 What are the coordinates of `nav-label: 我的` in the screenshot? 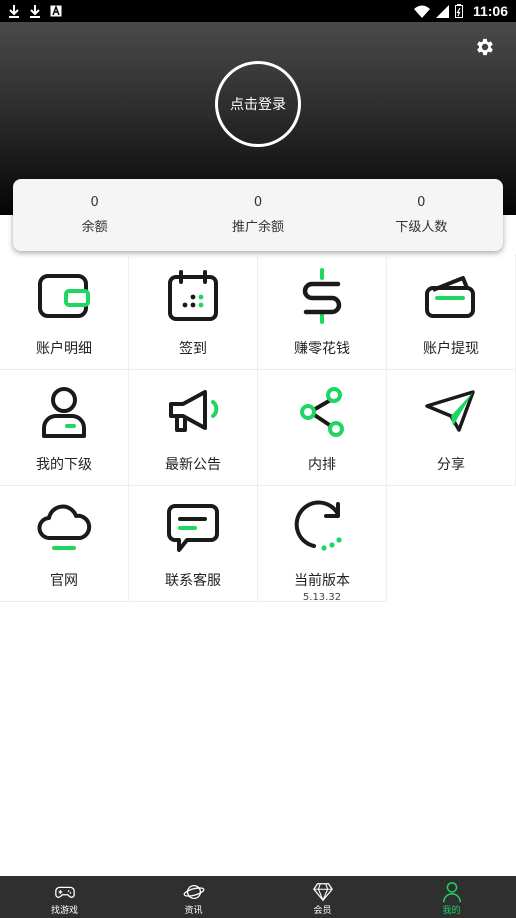 It's located at (451, 911).